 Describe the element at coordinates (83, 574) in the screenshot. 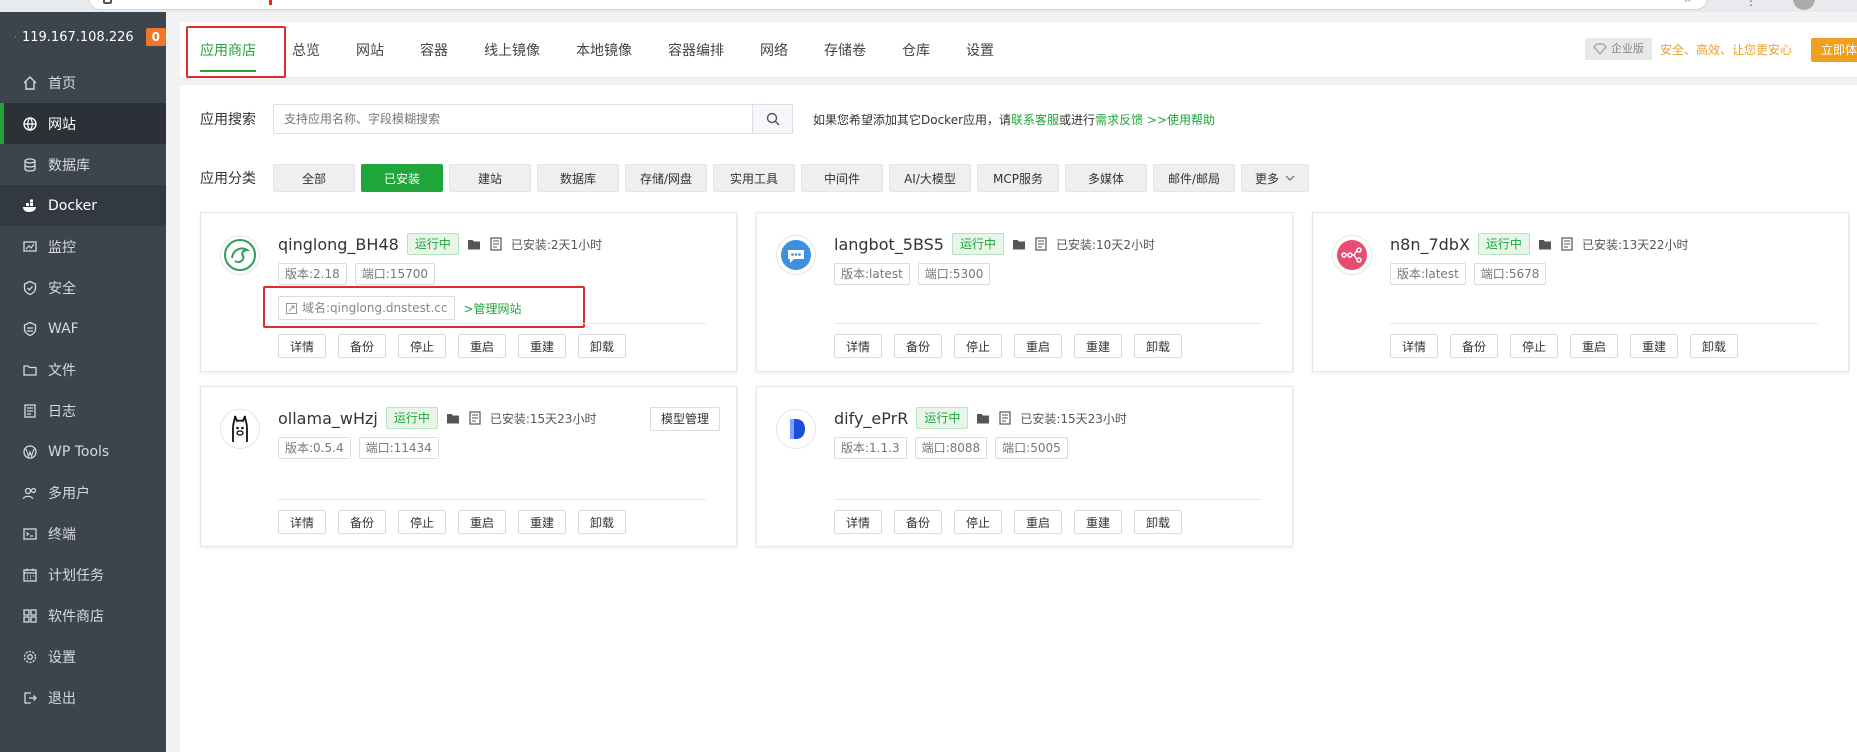

I see `sidebar-item-calendar: 计划任务` at that location.